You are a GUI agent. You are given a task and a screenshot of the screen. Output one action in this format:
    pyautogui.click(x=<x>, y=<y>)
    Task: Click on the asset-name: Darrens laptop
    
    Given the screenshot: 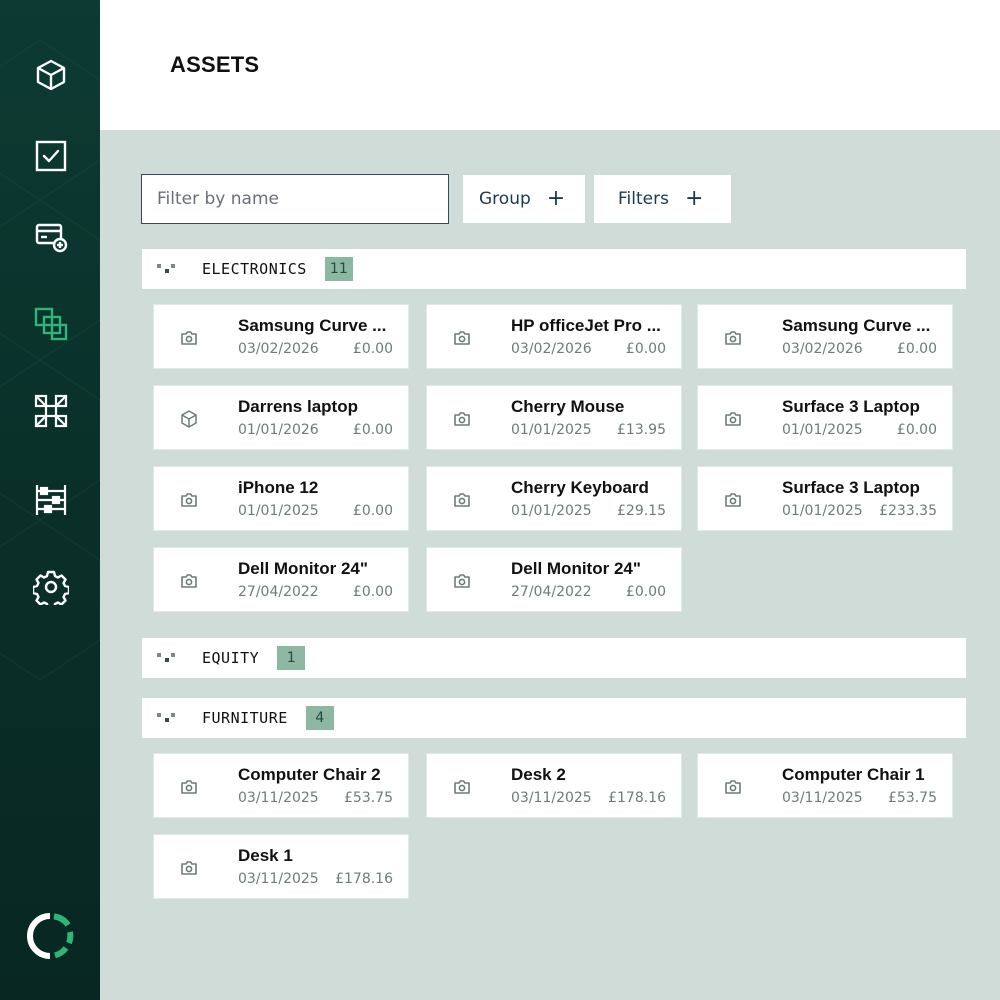 What is the action you would take?
    pyautogui.click(x=298, y=406)
    